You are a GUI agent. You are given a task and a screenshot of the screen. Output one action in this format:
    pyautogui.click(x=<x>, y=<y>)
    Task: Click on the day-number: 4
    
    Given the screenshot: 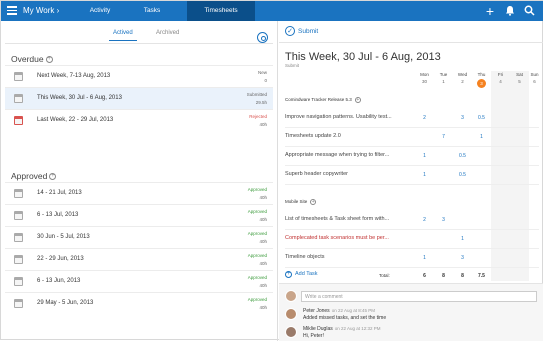 What is the action you would take?
    pyautogui.click(x=500, y=81)
    